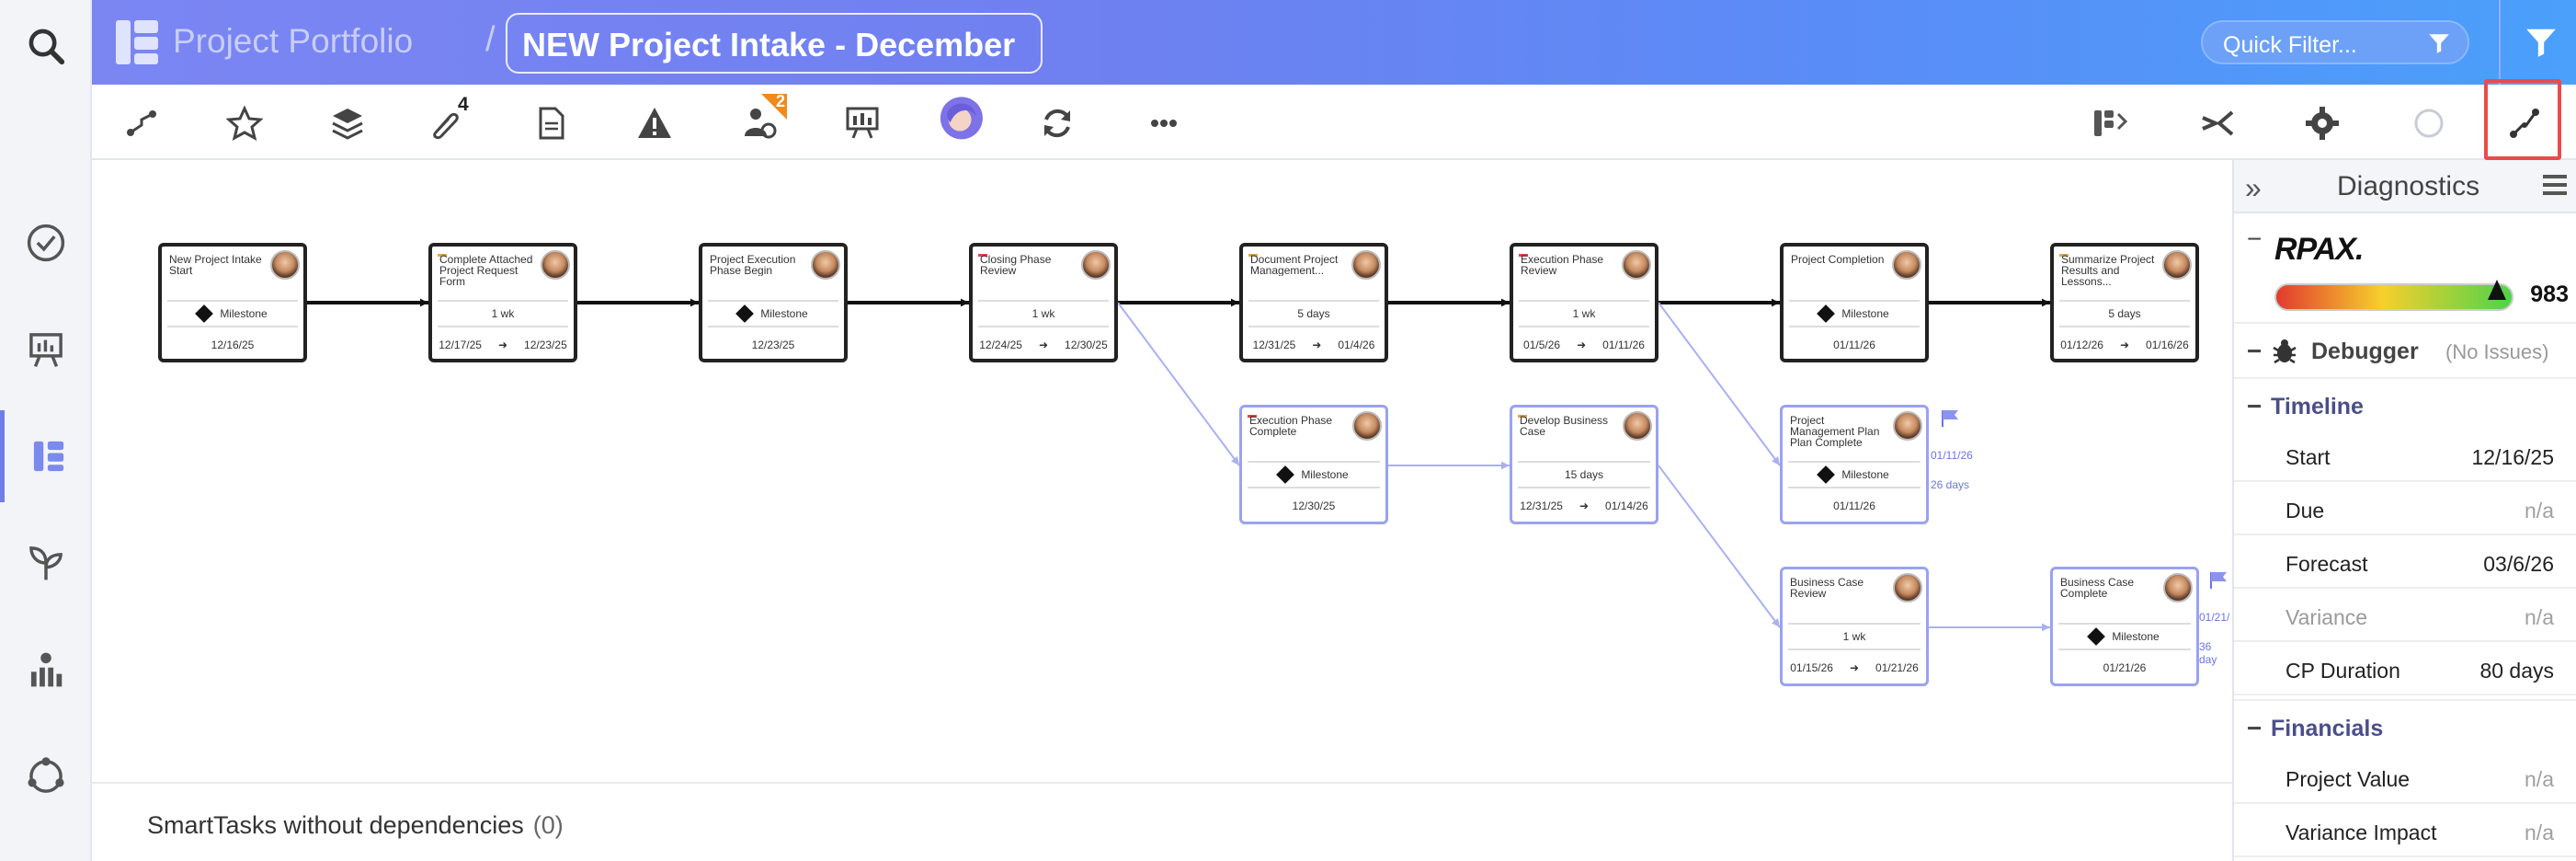  Describe the element at coordinates (551, 123) in the screenshot. I see `document-icon` at that location.